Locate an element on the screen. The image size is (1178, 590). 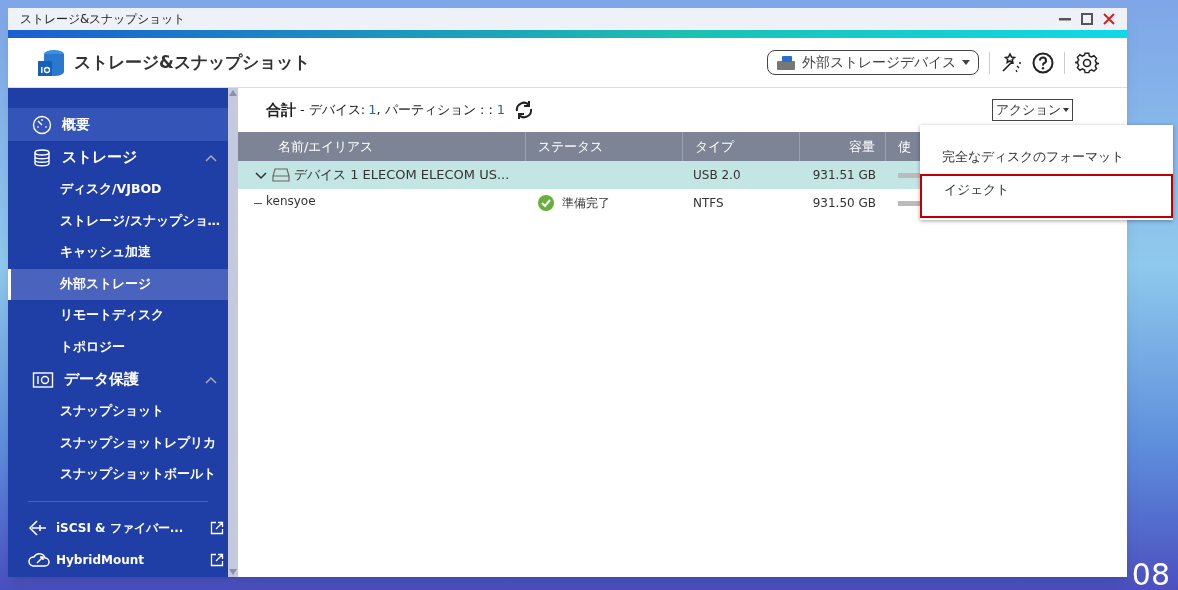
device-count: 1 is located at coordinates (372, 110).